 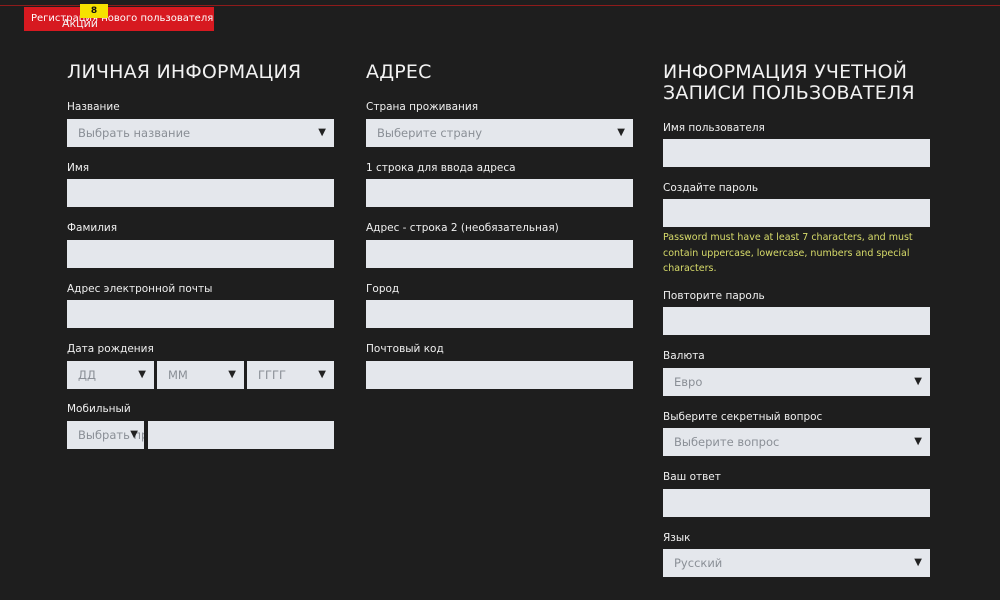 What do you see at coordinates (99, 409) in the screenshot?
I see `mobile-label: Мобильный` at bounding box center [99, 409].